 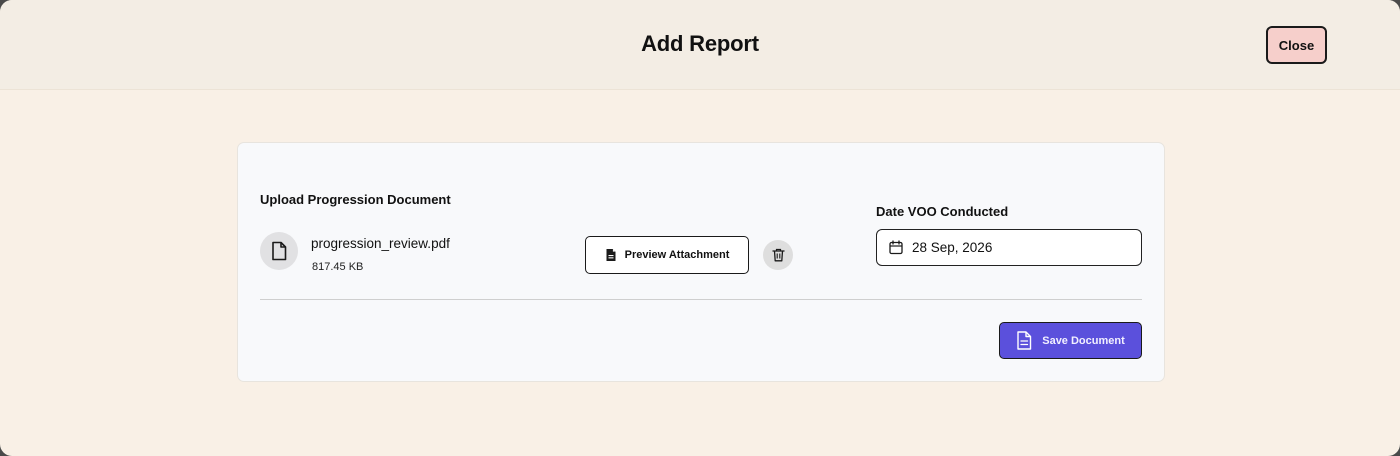 I want to click on date-input: 28 Sep, 2026, so click(x=1009, y=247).